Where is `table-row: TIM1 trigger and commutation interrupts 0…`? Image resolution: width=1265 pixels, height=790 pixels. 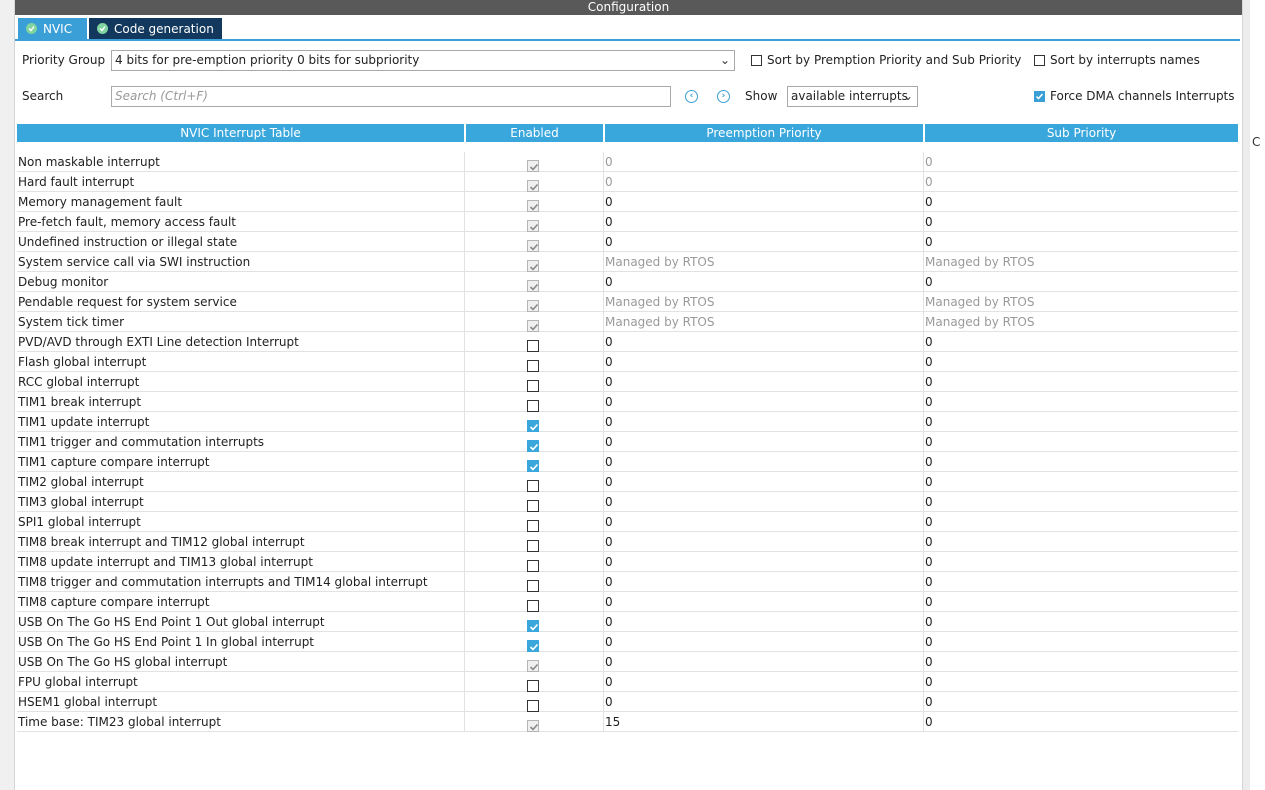 table-row: TIM1 trigger and commutation interrupts 0… is located at coordinates (627, 442).